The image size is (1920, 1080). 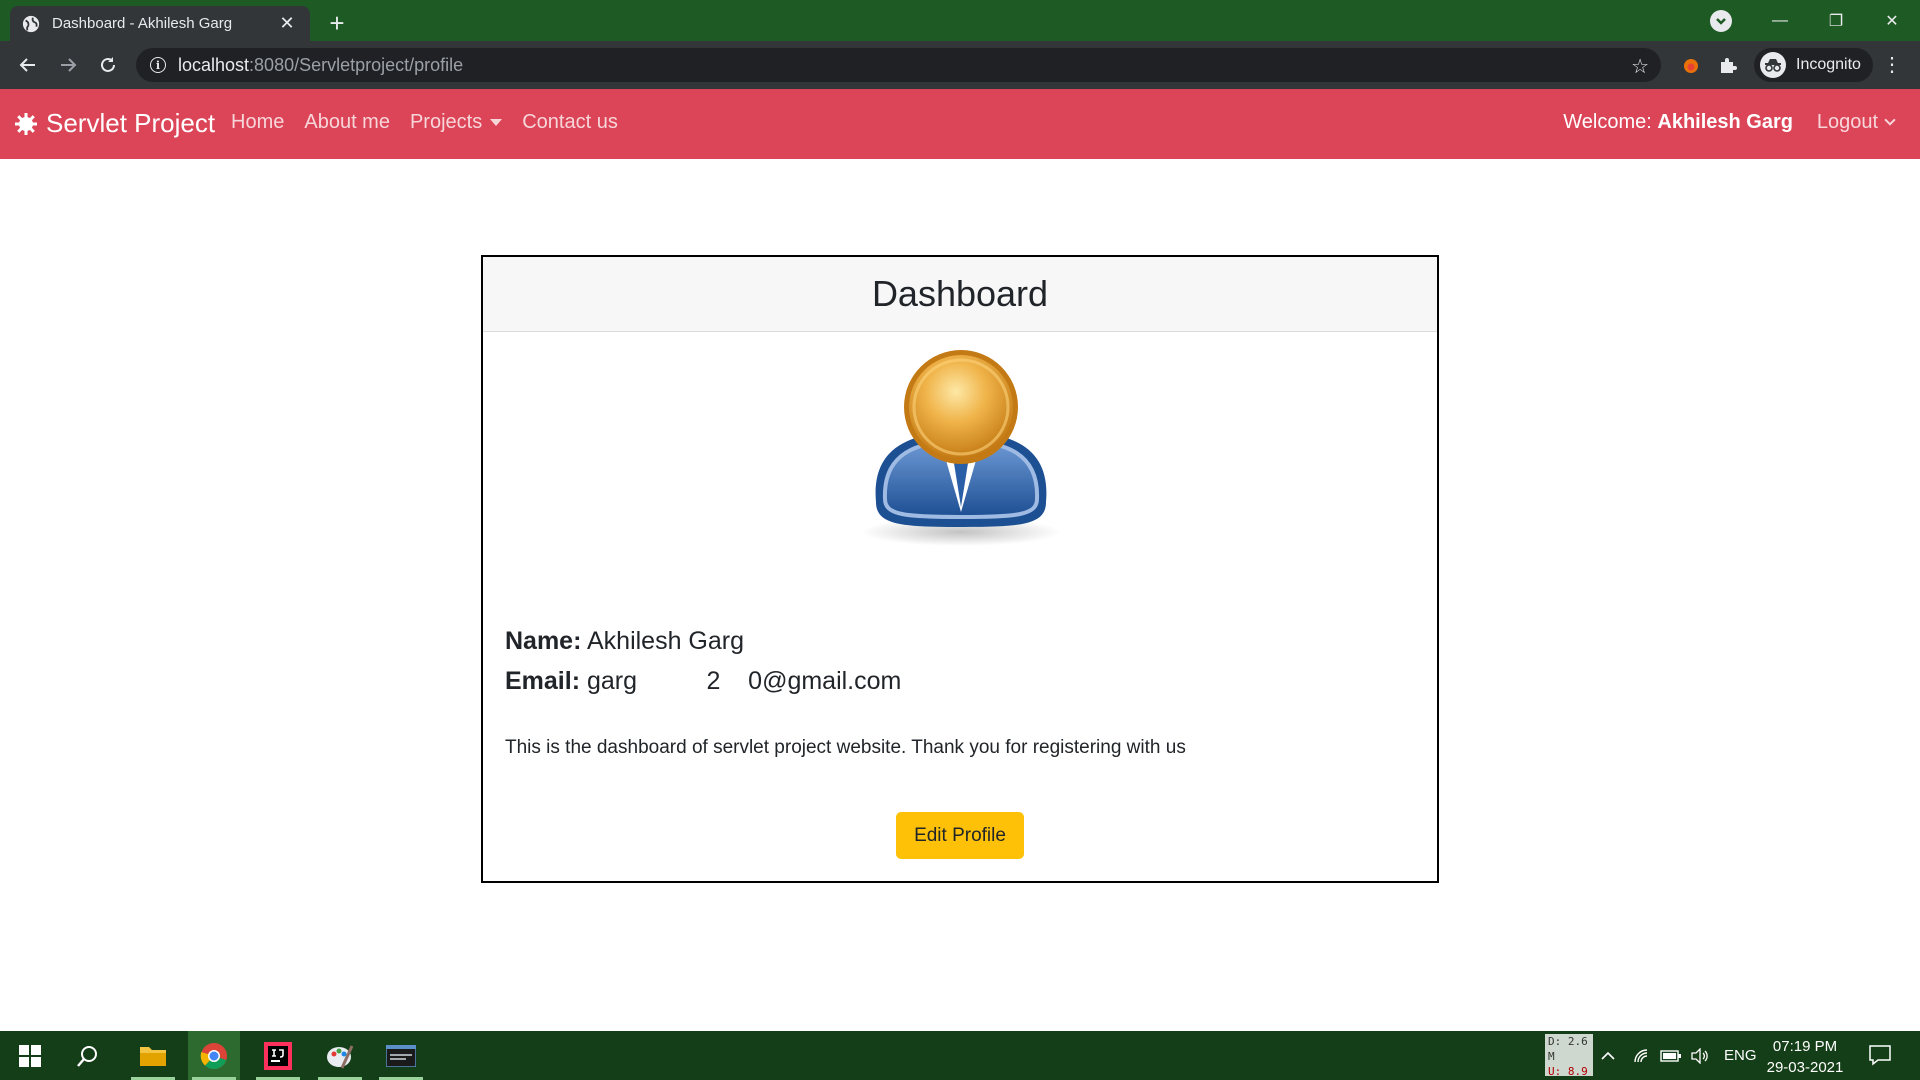 I want to click on name-value: Akhilesh Garg, so click(x=663, y=641).